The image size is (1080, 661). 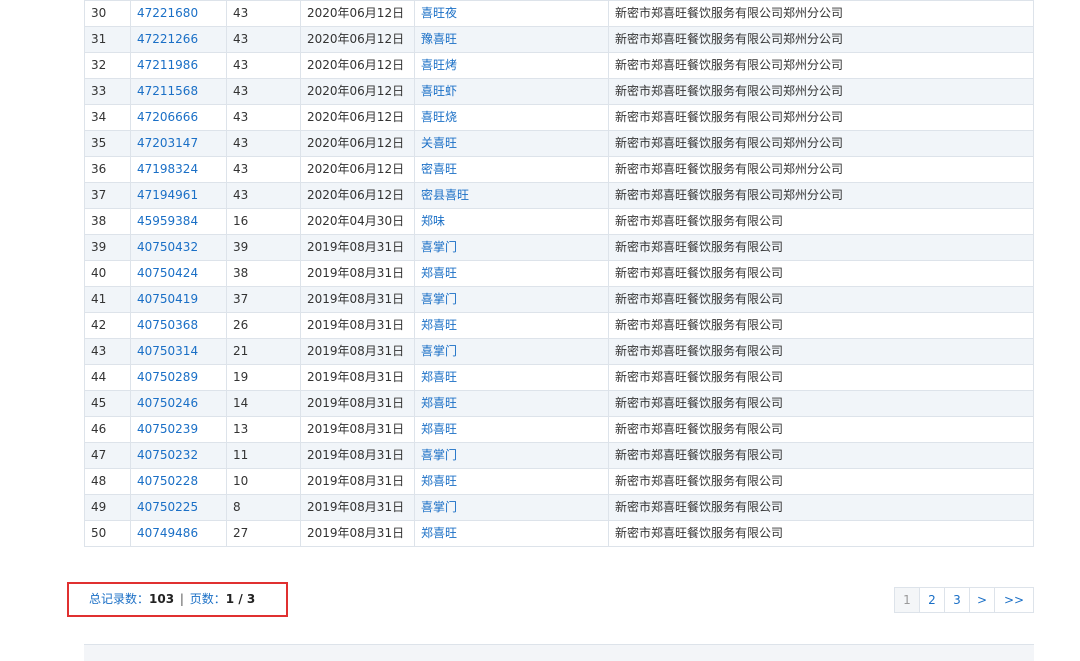 I want to click on application-date: 2020年04月30日, so click(x=357, y=221).